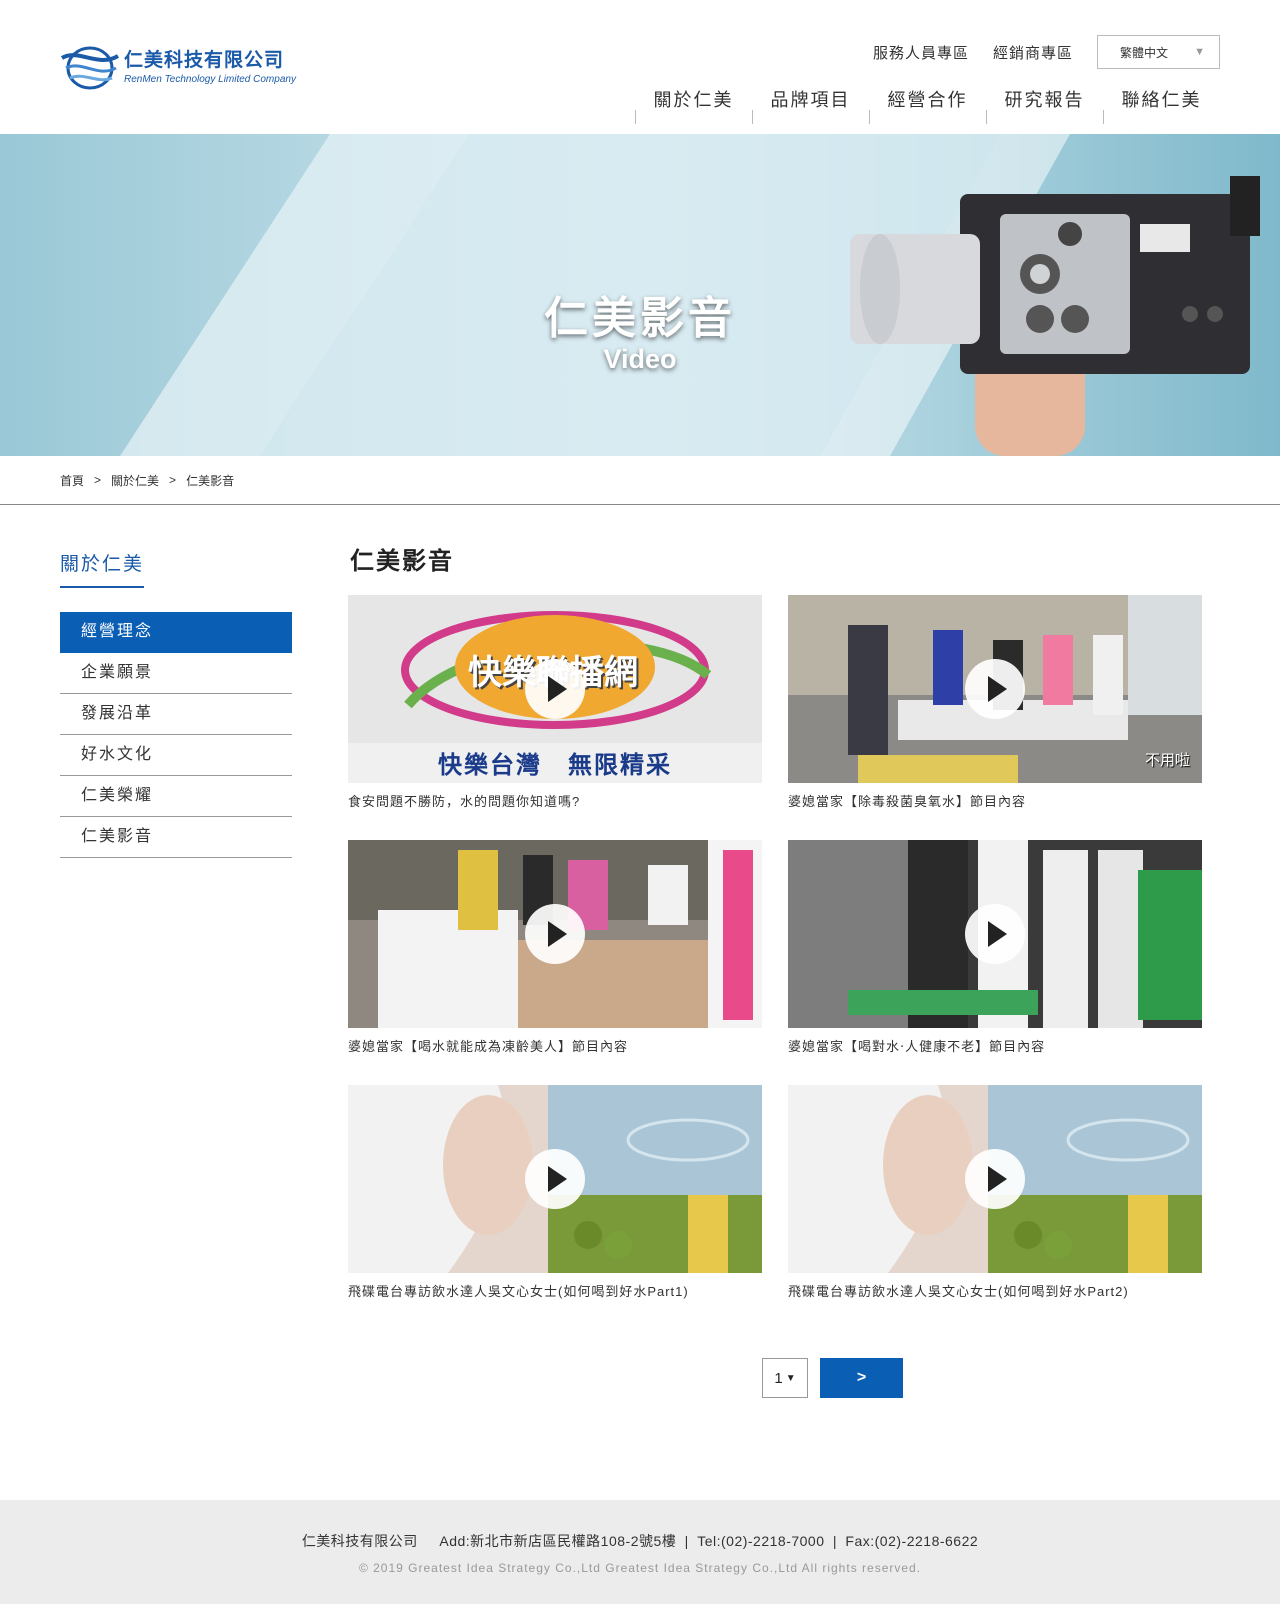  I want to click on video-card: 婆媳當家【喝水就能成為凍齡美人】節目內容, so click(555, 947).